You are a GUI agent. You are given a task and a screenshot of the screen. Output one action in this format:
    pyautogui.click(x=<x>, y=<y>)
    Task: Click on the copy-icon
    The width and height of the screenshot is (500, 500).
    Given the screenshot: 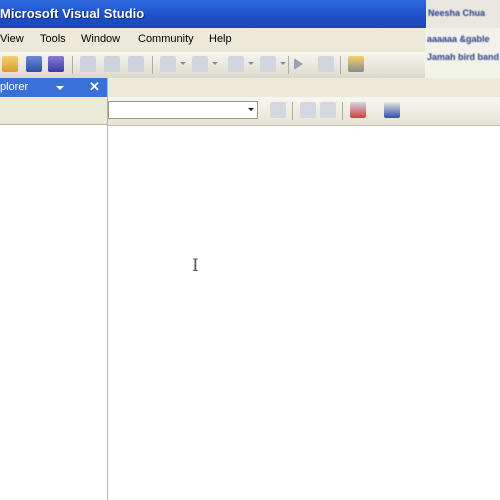 What is the action you would take?
    pyautogui.click(x=112, y=64)
    